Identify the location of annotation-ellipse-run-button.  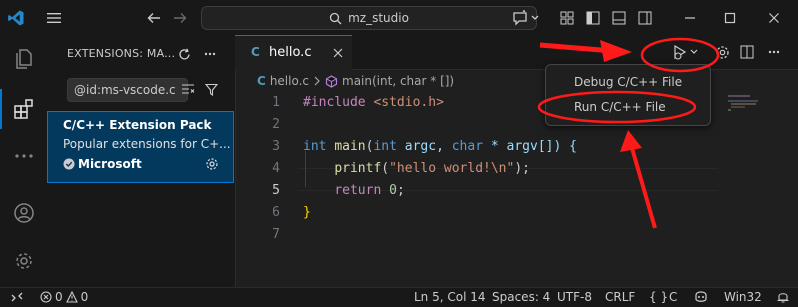
(680, 55).